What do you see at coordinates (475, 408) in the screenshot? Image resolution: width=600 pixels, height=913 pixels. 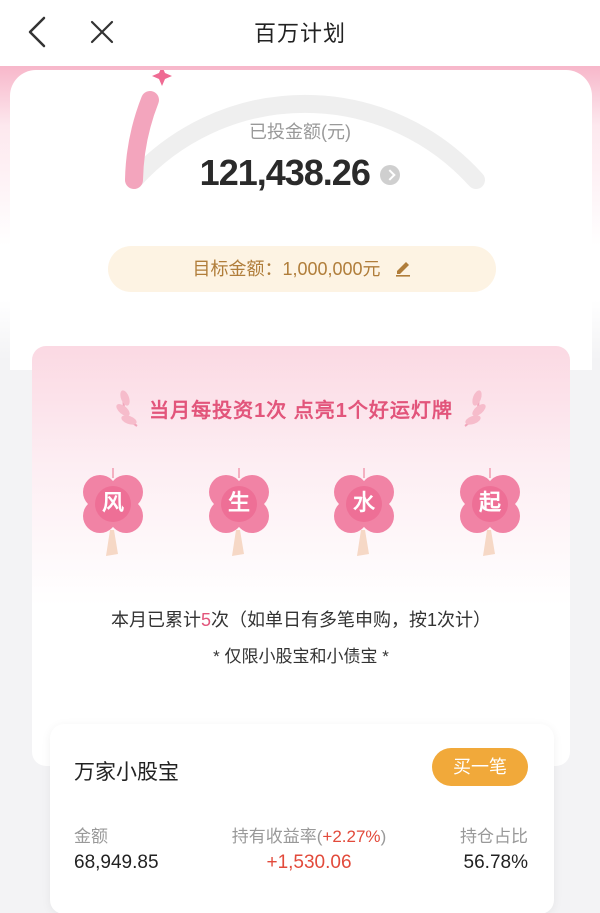 I see `laurel-right-icon` at bounding box center [475, 408].